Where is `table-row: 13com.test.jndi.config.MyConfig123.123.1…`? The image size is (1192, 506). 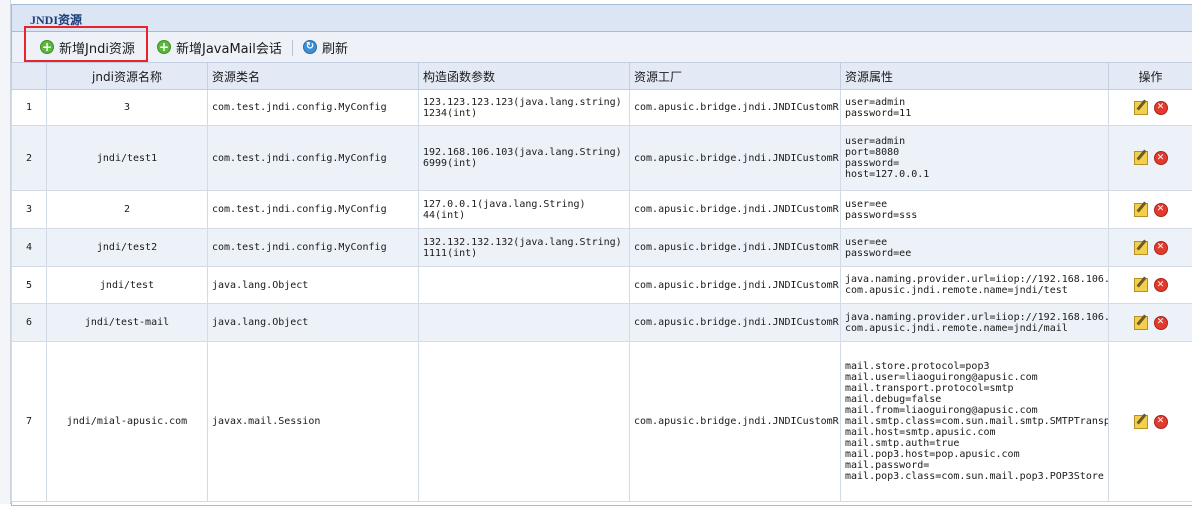 table-row: 13com.test.jndi.config.MyConfig123.123.1… is located at coordinates (602, 108).